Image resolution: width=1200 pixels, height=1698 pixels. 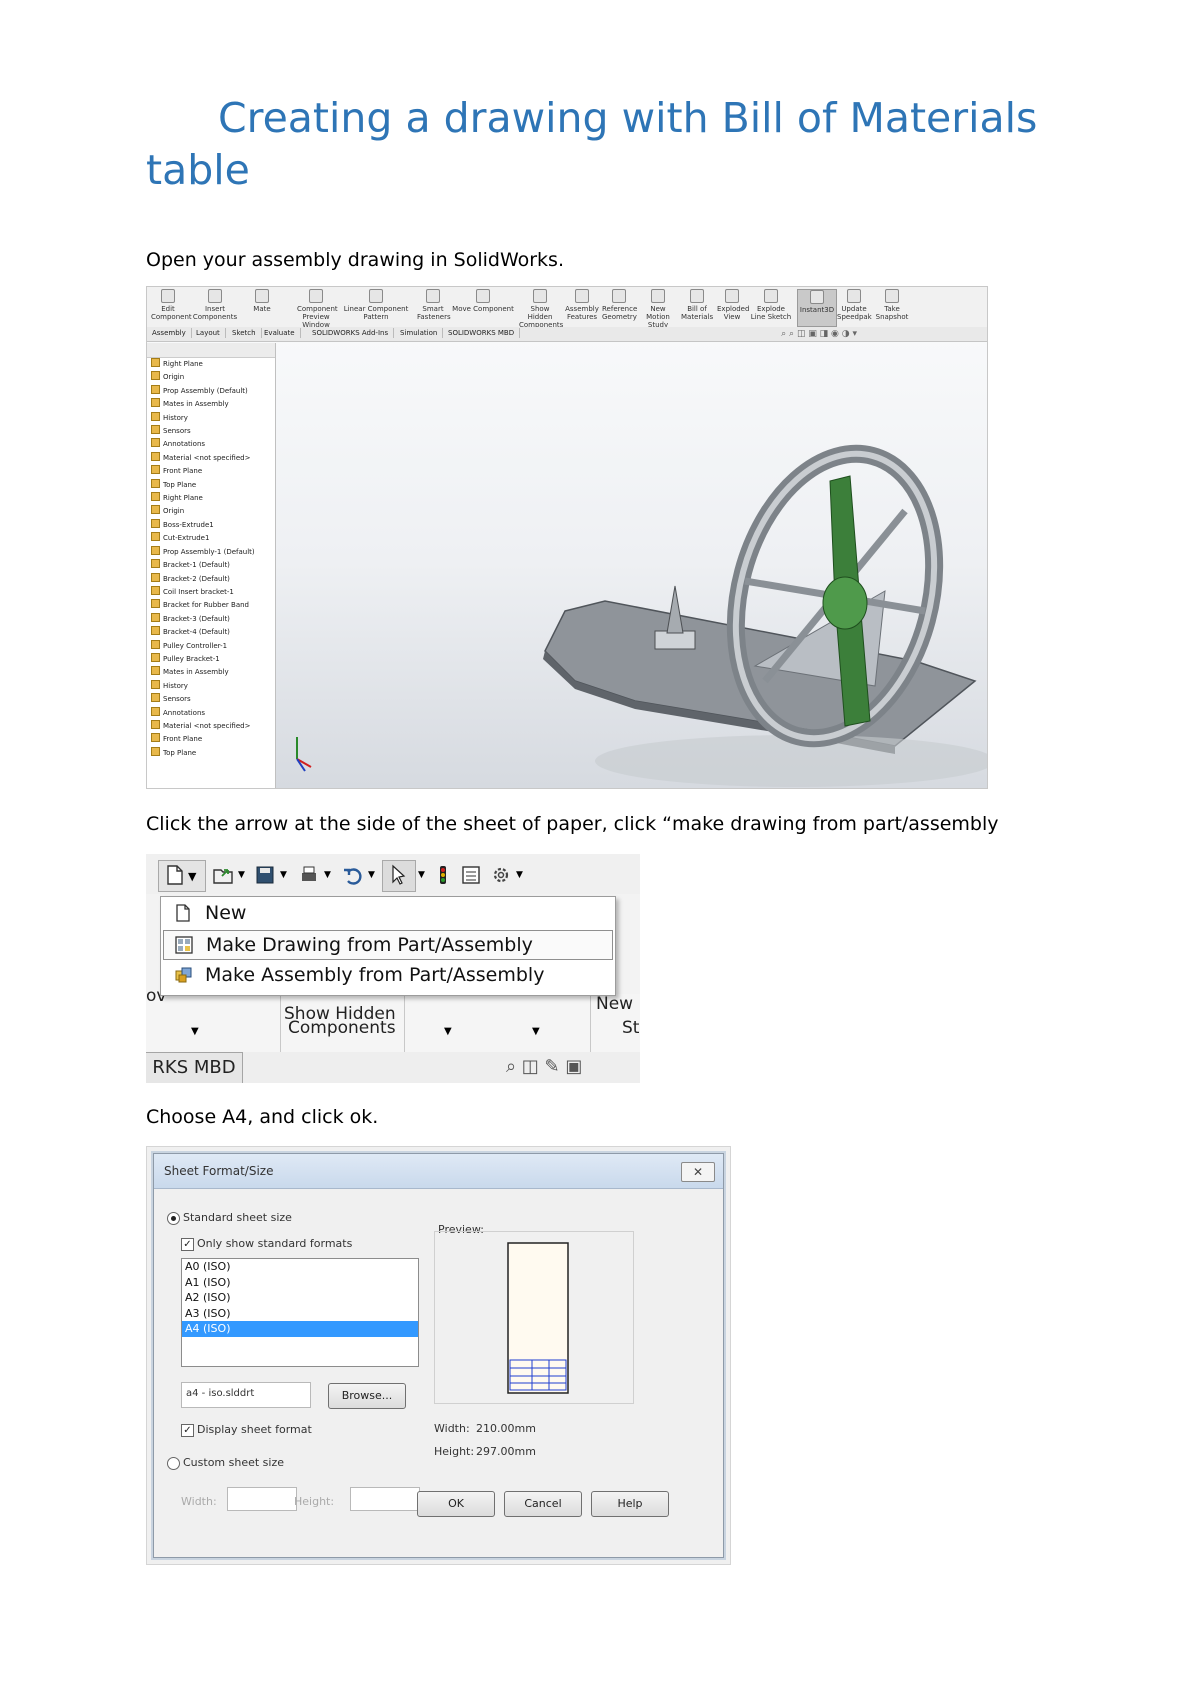 I want to click on list-item-selected: A4 (ISO), so click(x=300, y=1329).